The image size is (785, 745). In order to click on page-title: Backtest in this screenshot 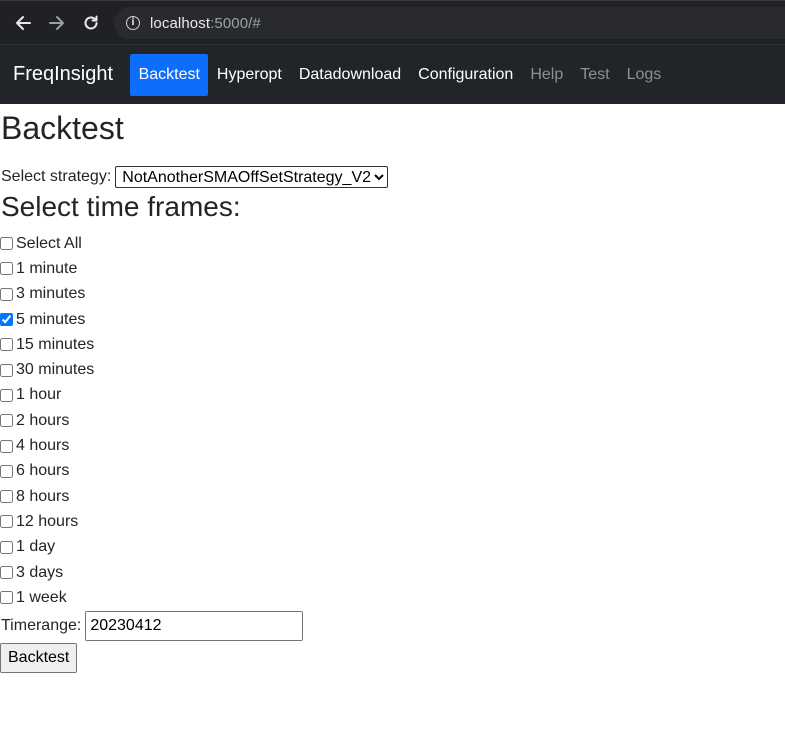, I will do `click(62, 128)`.